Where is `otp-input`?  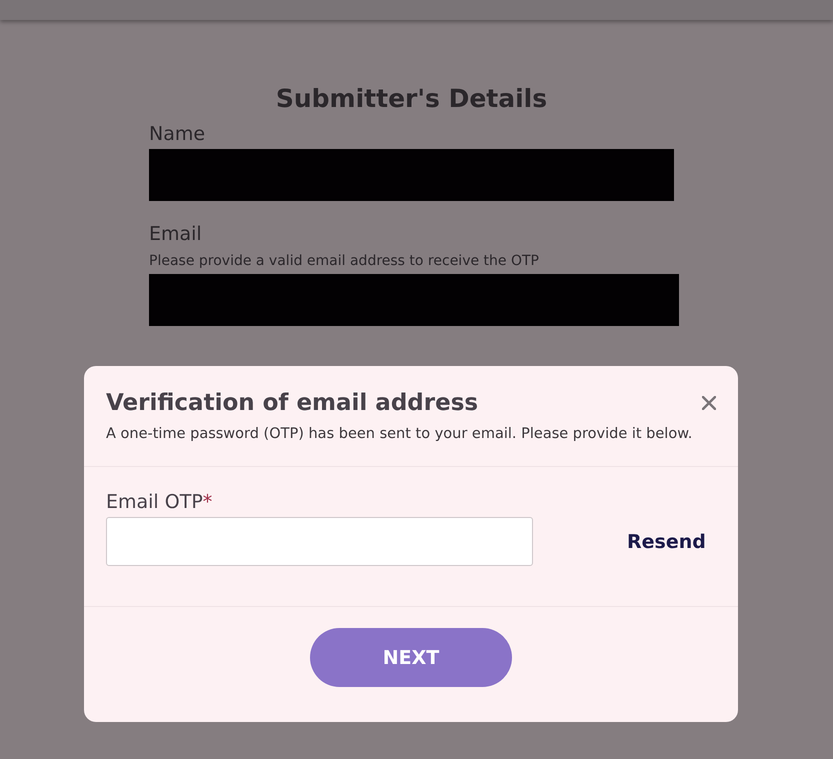 otp-input is located at coordinates (319, 541).